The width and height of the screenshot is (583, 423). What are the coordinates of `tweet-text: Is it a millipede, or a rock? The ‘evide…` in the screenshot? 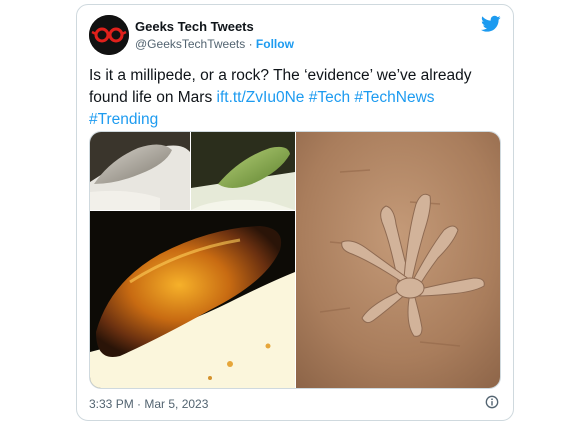 It's located at (294, 98).